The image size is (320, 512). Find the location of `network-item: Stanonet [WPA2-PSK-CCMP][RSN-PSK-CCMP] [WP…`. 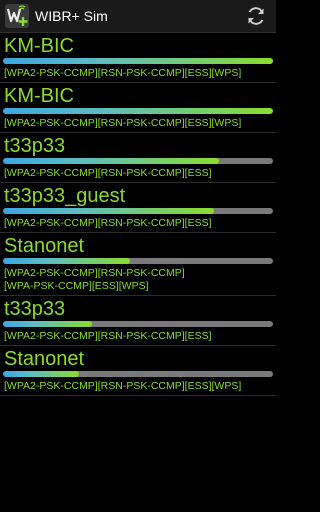

network-item: Stanonet [WPA2-PSK-CCMP][RSN-PSK-CCMP] [WP… is located at coordinates (138, 264).